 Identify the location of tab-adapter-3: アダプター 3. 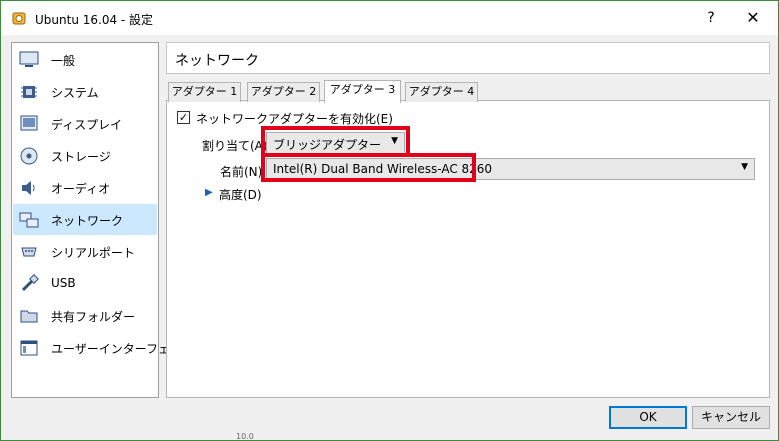
(362, 91).